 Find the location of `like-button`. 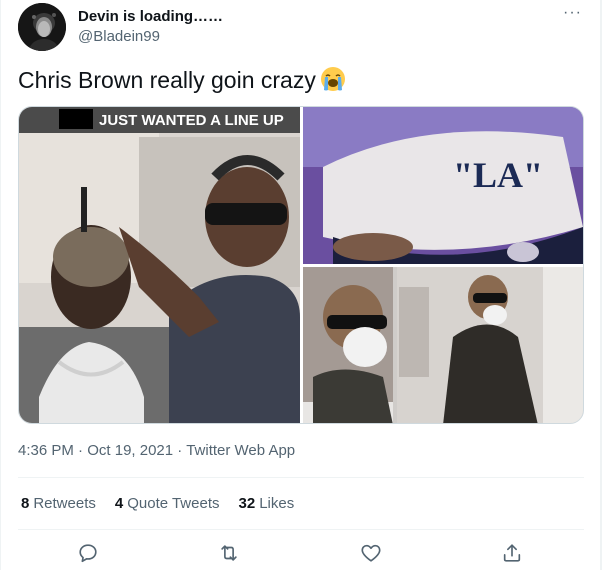

like-button is located at coordinates (372, 554).